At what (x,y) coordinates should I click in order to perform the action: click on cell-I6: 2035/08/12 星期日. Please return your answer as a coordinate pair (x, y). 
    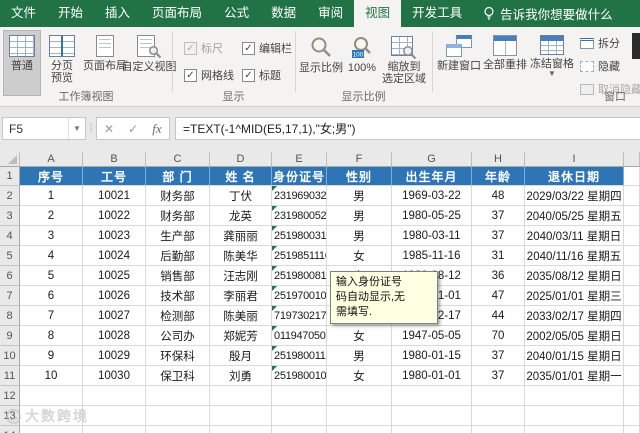
    Looking at the image, I should click on (574, 276).